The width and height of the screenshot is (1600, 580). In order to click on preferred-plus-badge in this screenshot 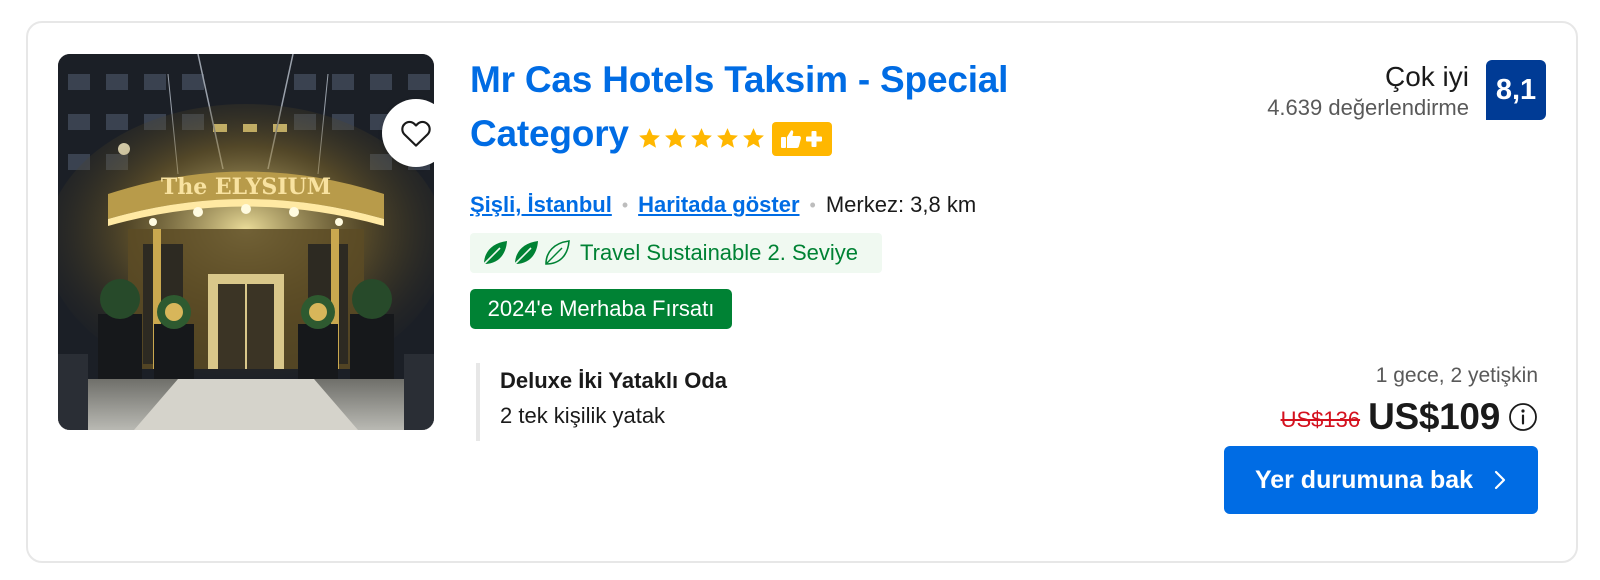, I will do `click(801, 138)`.